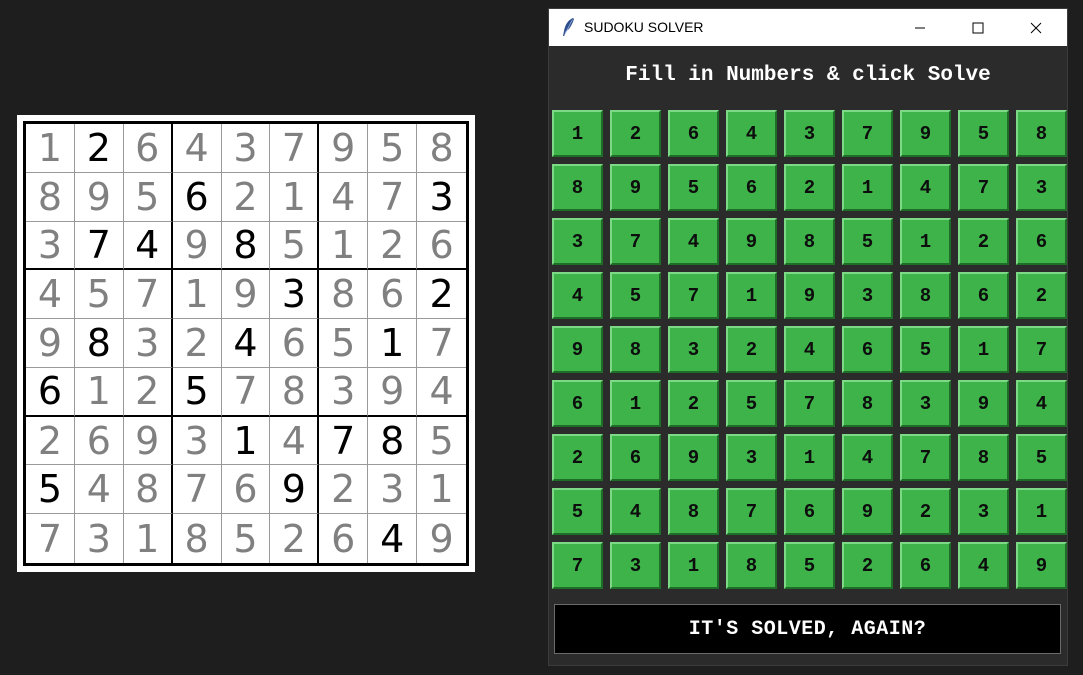  What do you see at coordinates (50, 343) in the screenshot?
I see `puzzle-cell: 9` at bounding box center [50, 343].